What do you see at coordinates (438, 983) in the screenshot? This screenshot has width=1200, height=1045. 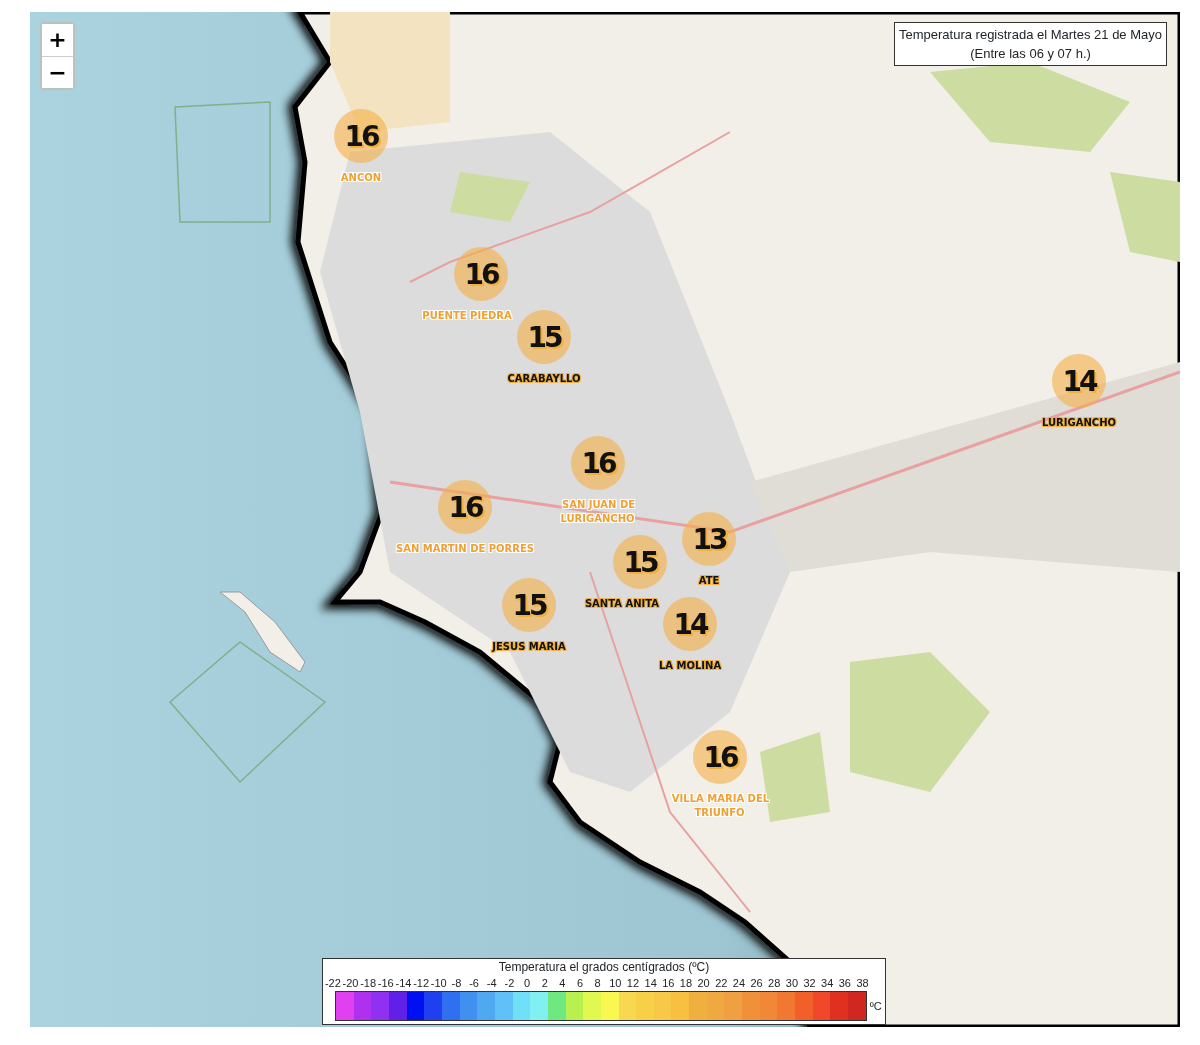 I see `scale-tick-label: -10` at bounding box center [438, 983].